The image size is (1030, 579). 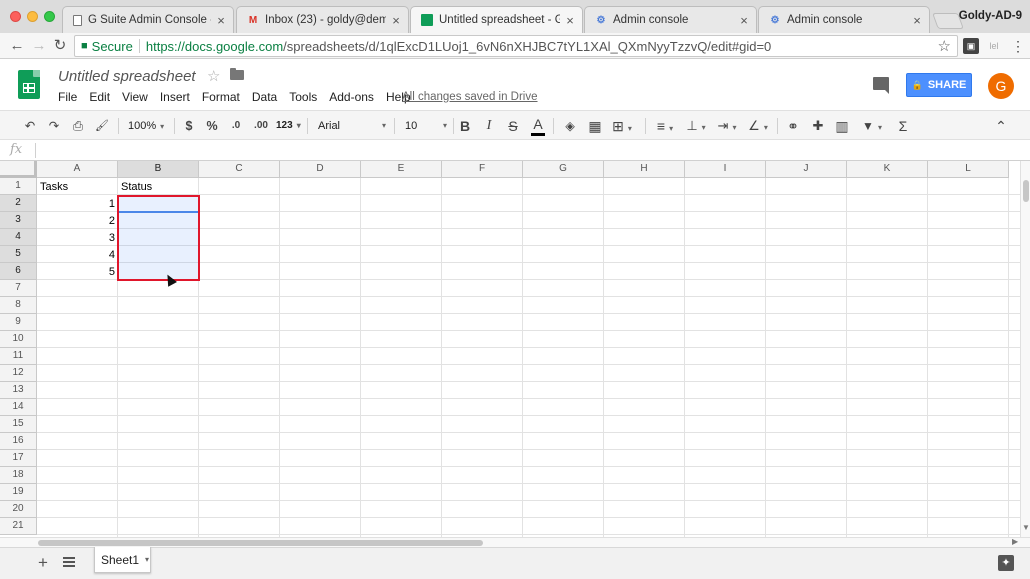 I want to click on filter-icon: ▼ ▾, so click(x=872, y=126).